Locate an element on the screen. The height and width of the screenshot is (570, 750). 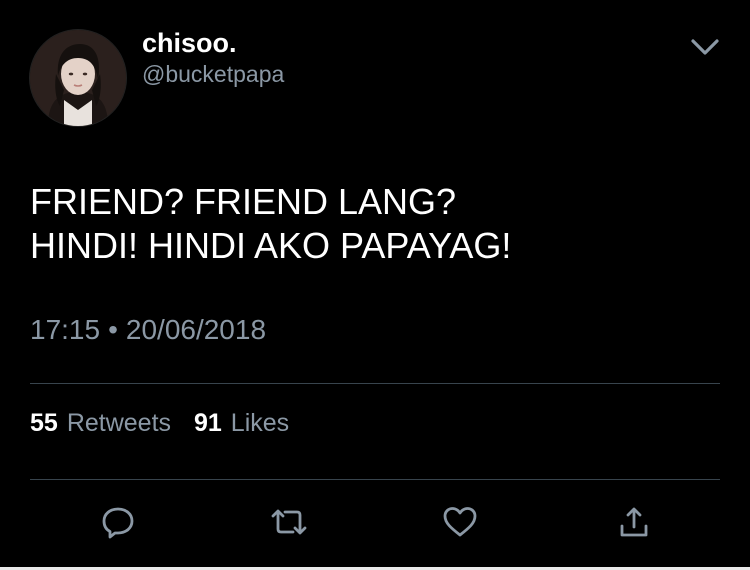
tweet-stats: 55 Retweets 91 Likes is located at coordinates (167, 423).